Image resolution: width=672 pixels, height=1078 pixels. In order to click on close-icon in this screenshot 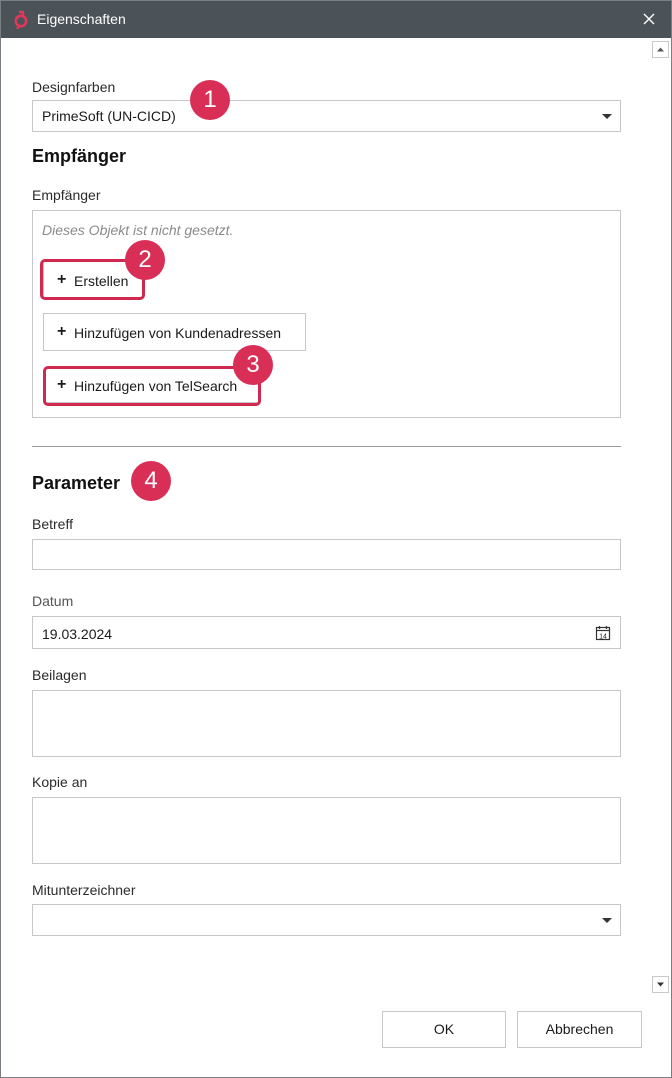, I will do `click(649, 19)`.